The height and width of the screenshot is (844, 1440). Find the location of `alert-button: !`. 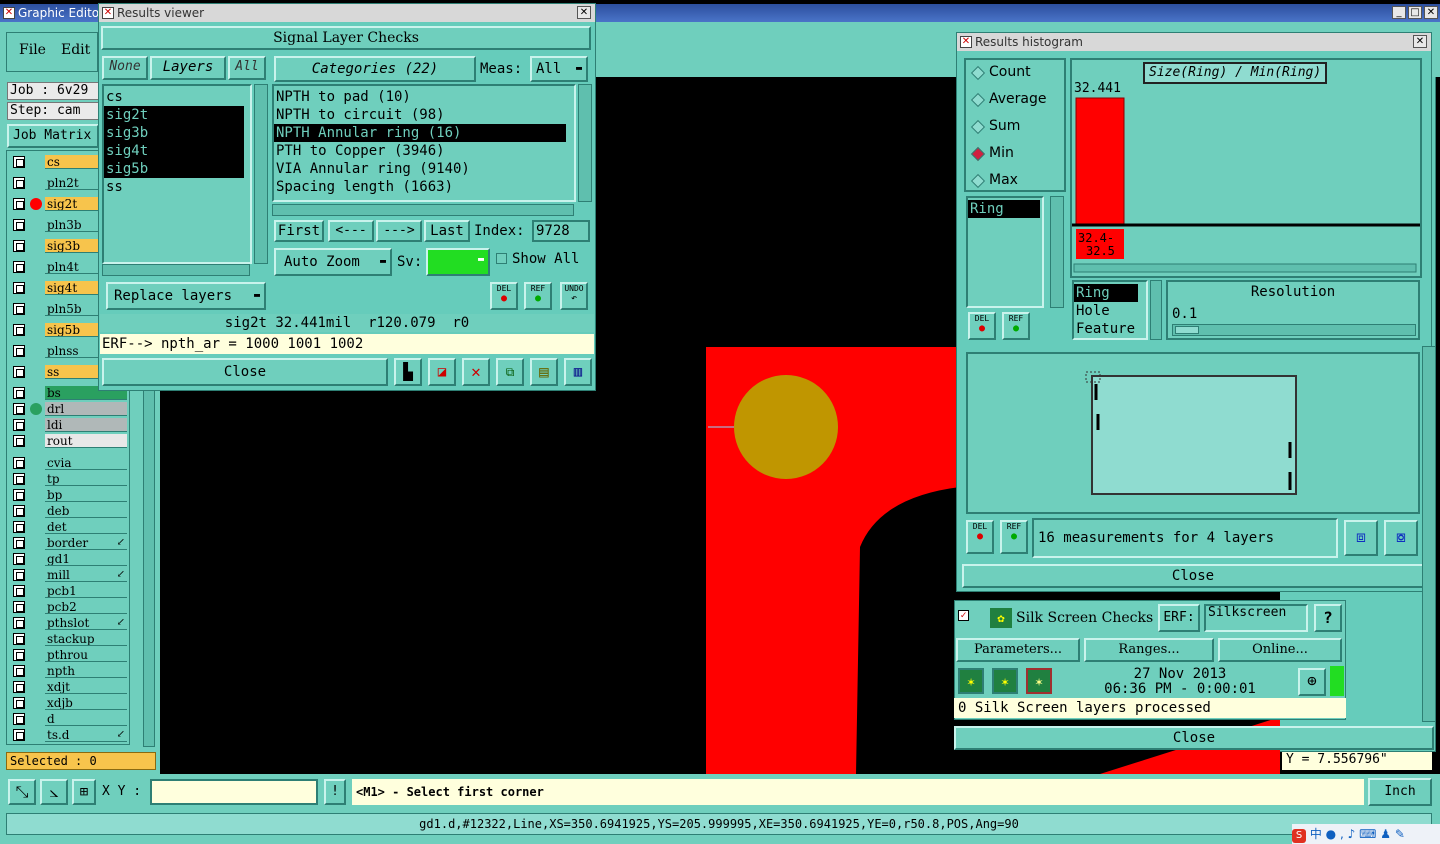

alert-button: ! is located at coordinates (335, 792).